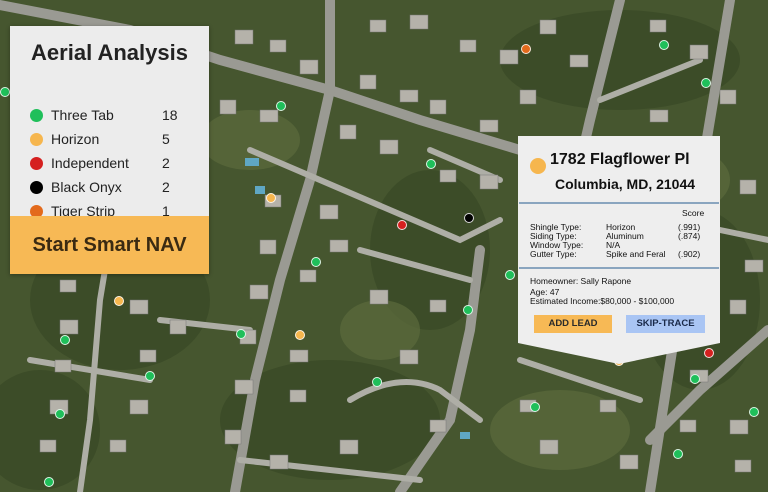 The image size is (768, 497). I want to click on spec-score: (.902), so click(689, 254).